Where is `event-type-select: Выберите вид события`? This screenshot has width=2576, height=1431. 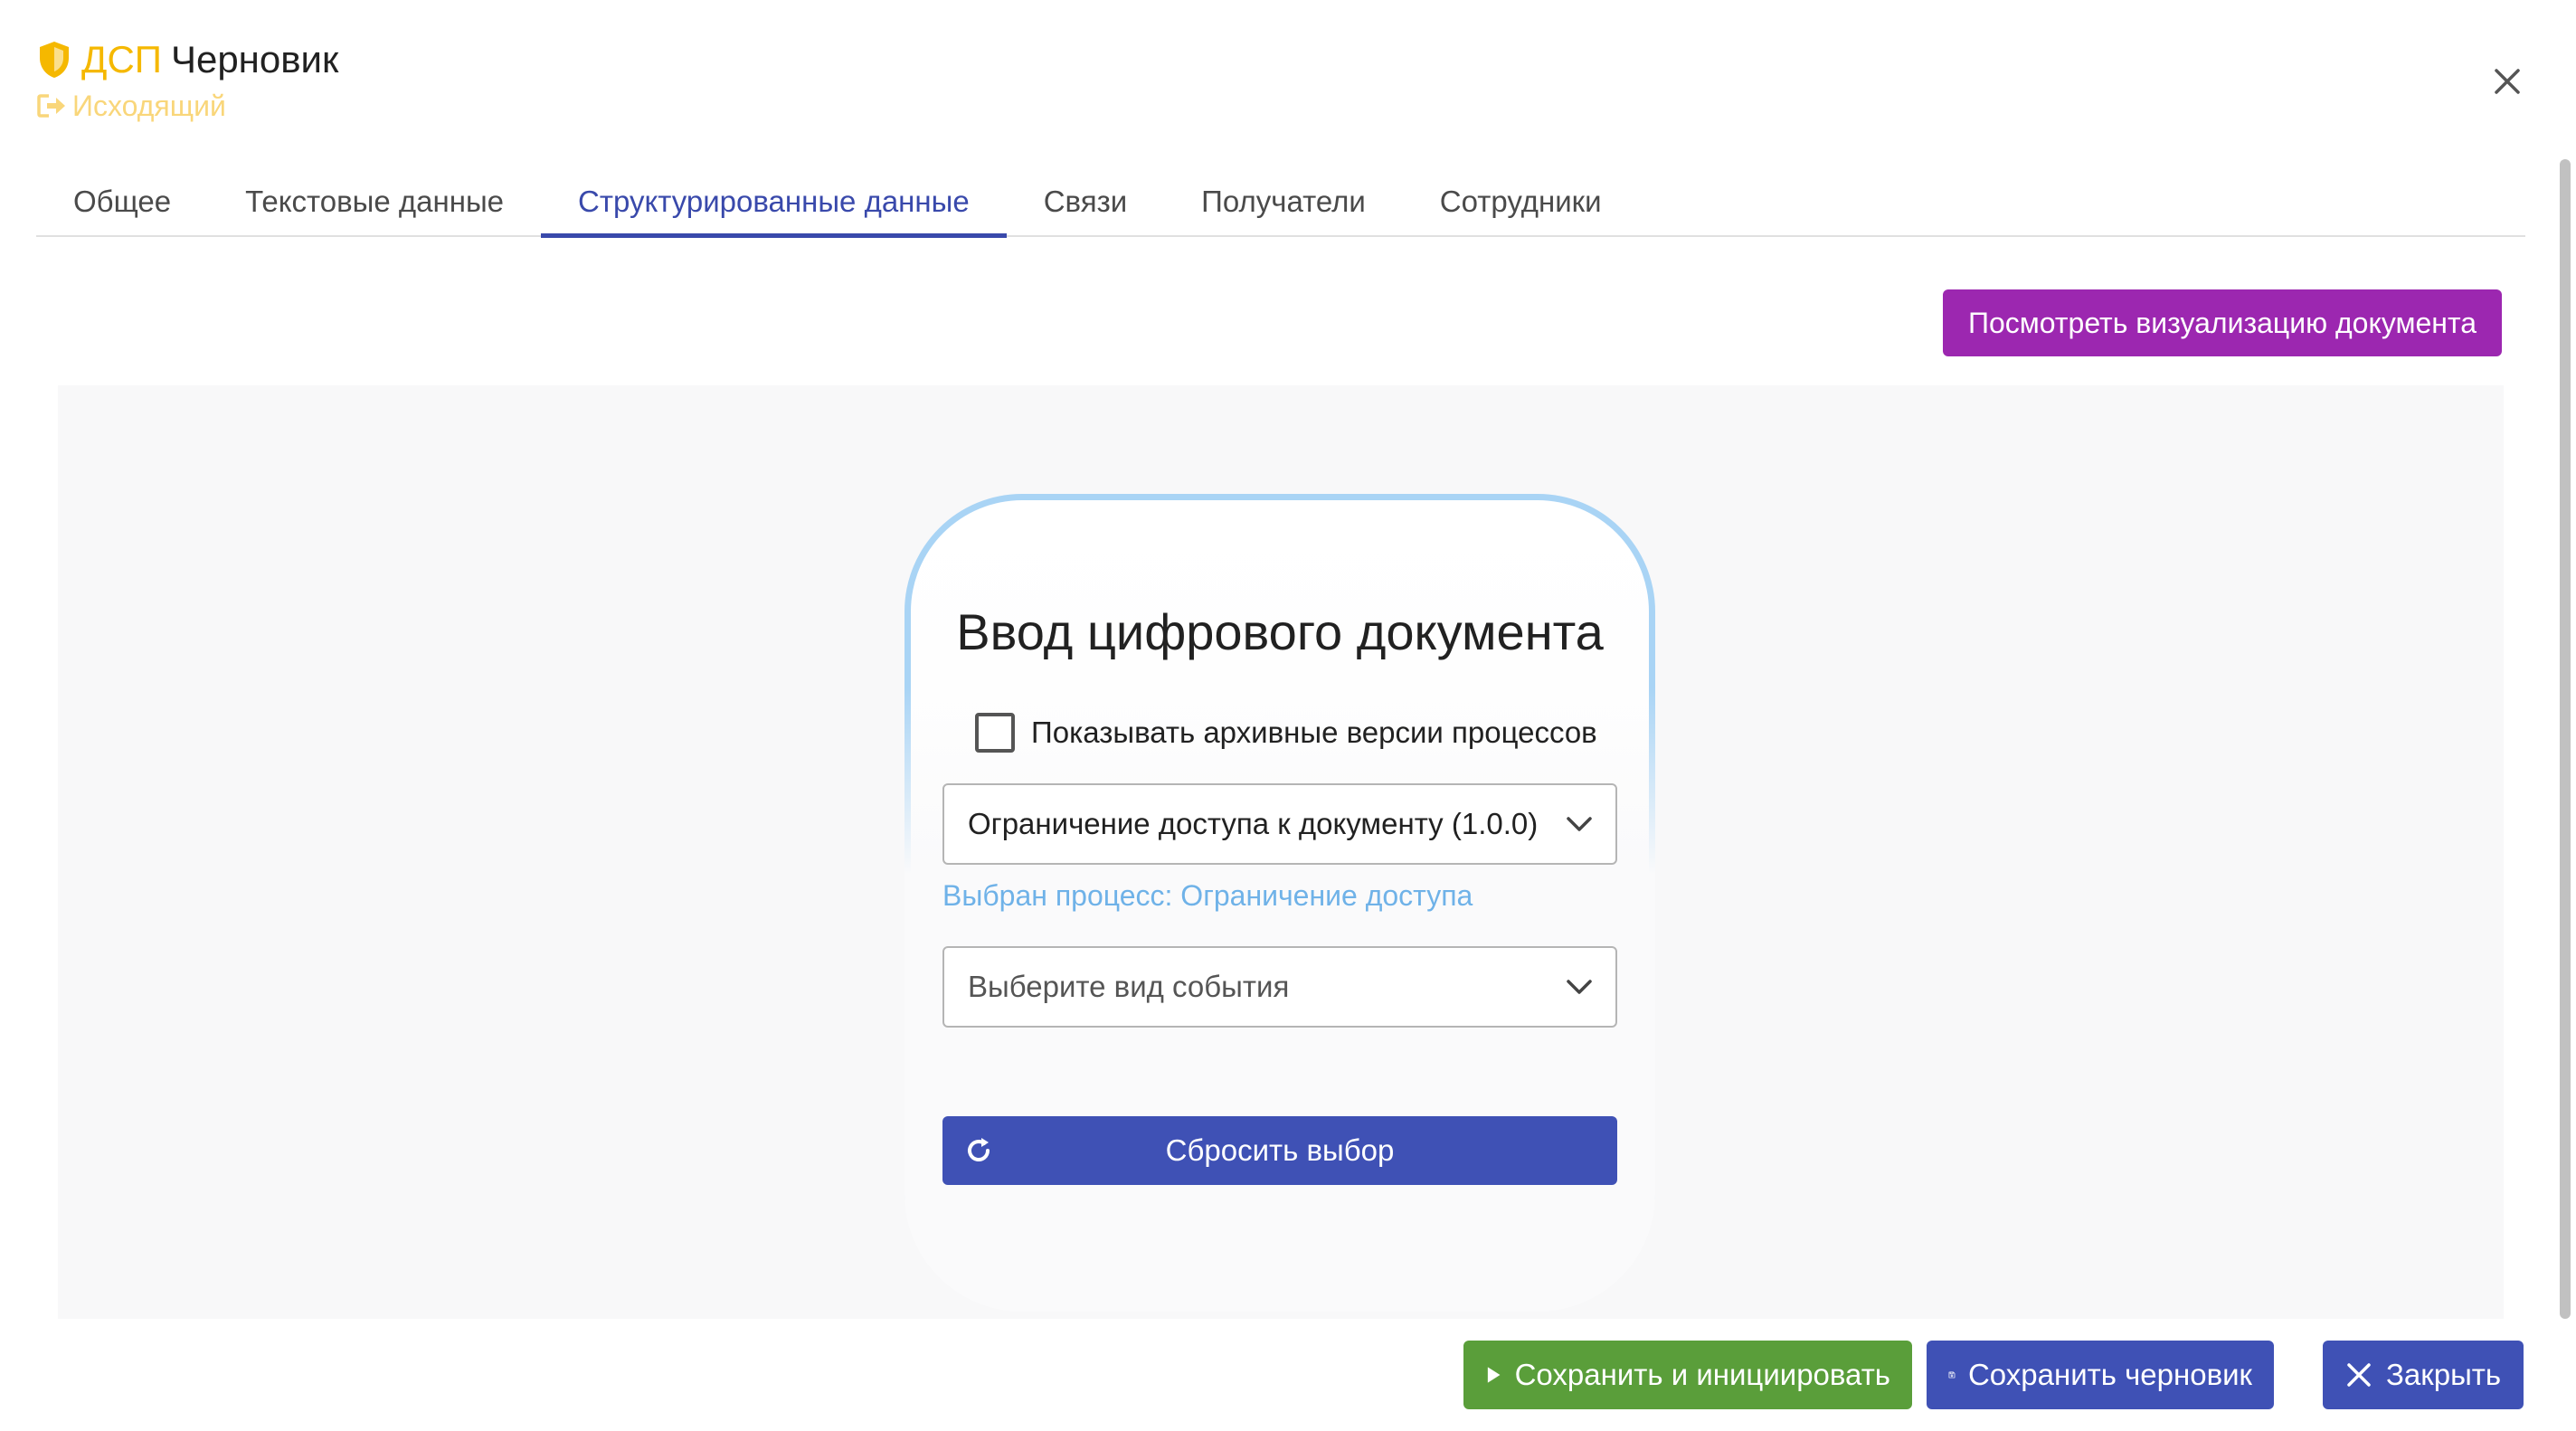
event-type-select: Выберите вид события is located at coordinates (1279, 987).